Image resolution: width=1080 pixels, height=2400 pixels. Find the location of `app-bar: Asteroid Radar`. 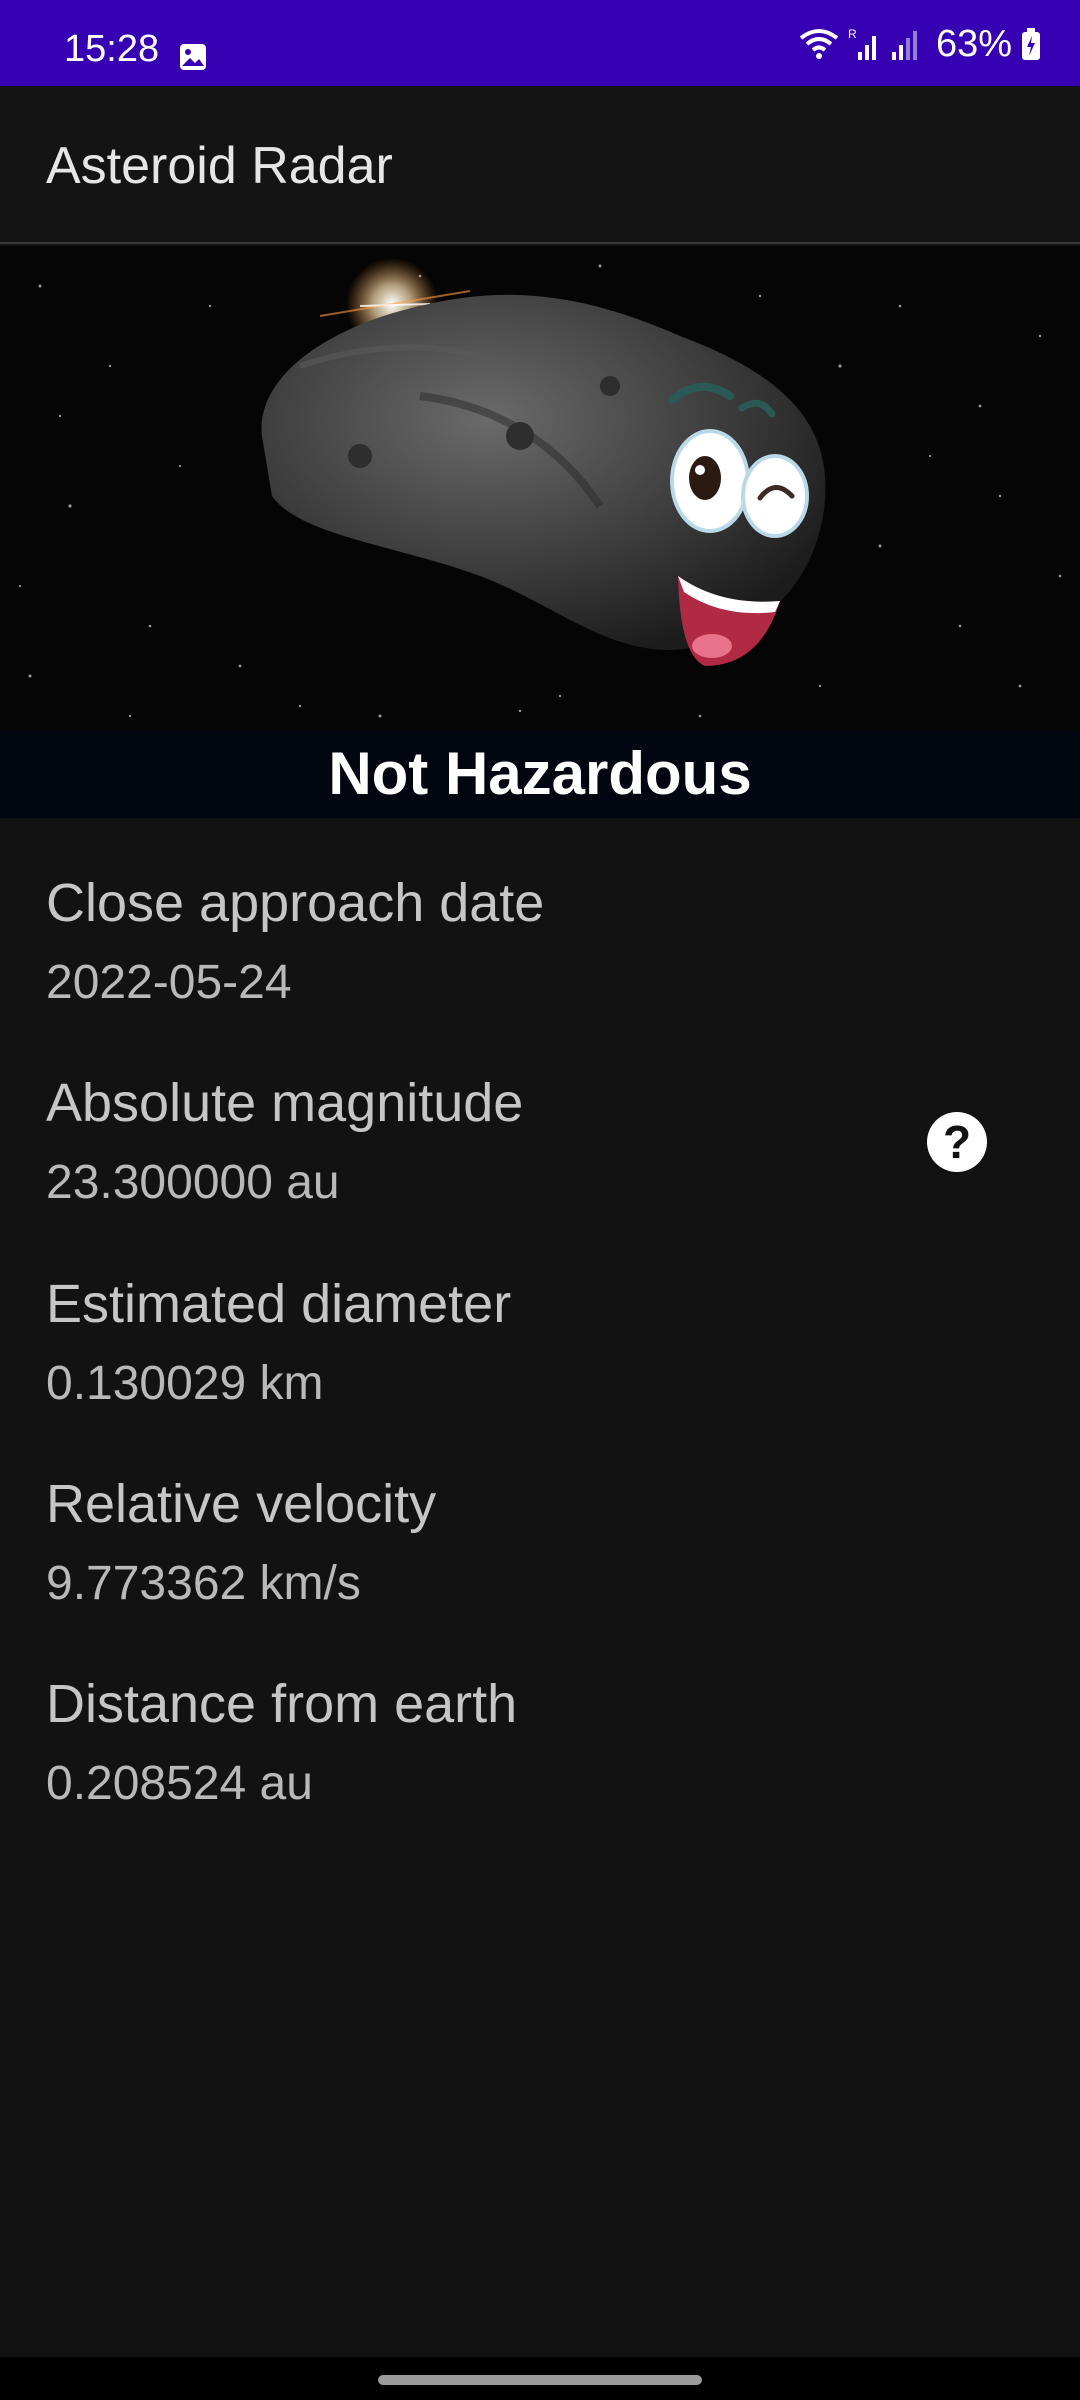

app-bar: Asteroid Radar is located at coordinates (540, 165).